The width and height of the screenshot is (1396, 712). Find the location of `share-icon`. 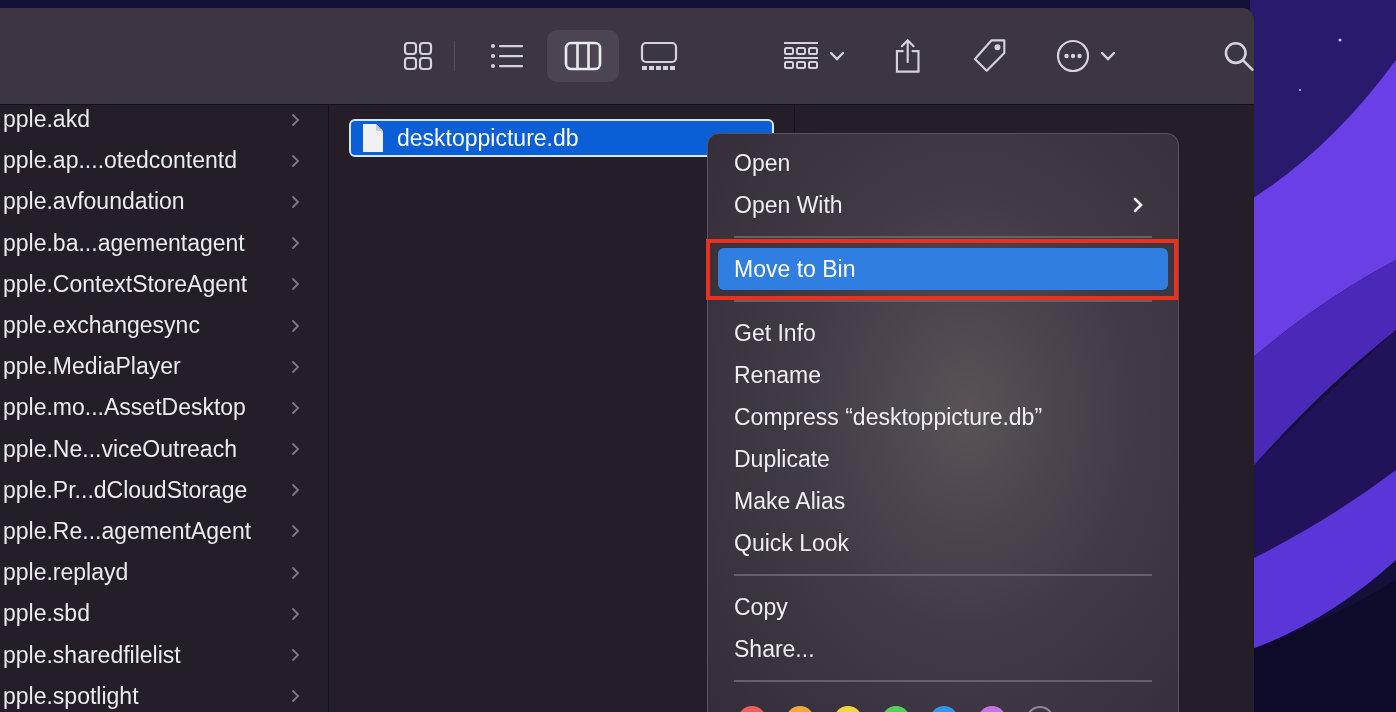

share-icon is located at coordinates (908, 56).